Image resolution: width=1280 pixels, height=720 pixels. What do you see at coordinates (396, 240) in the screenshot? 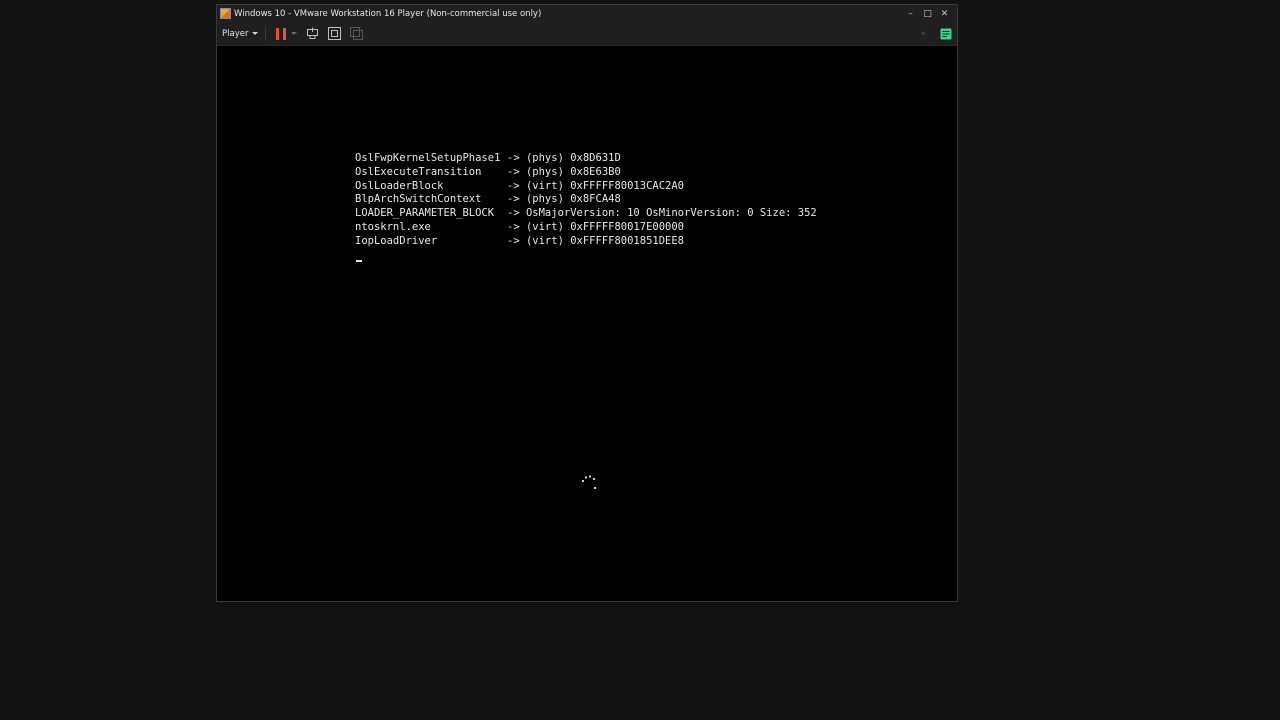
I see `boot-log-name: IopLoadDriver` at bounding box center [396, 240].